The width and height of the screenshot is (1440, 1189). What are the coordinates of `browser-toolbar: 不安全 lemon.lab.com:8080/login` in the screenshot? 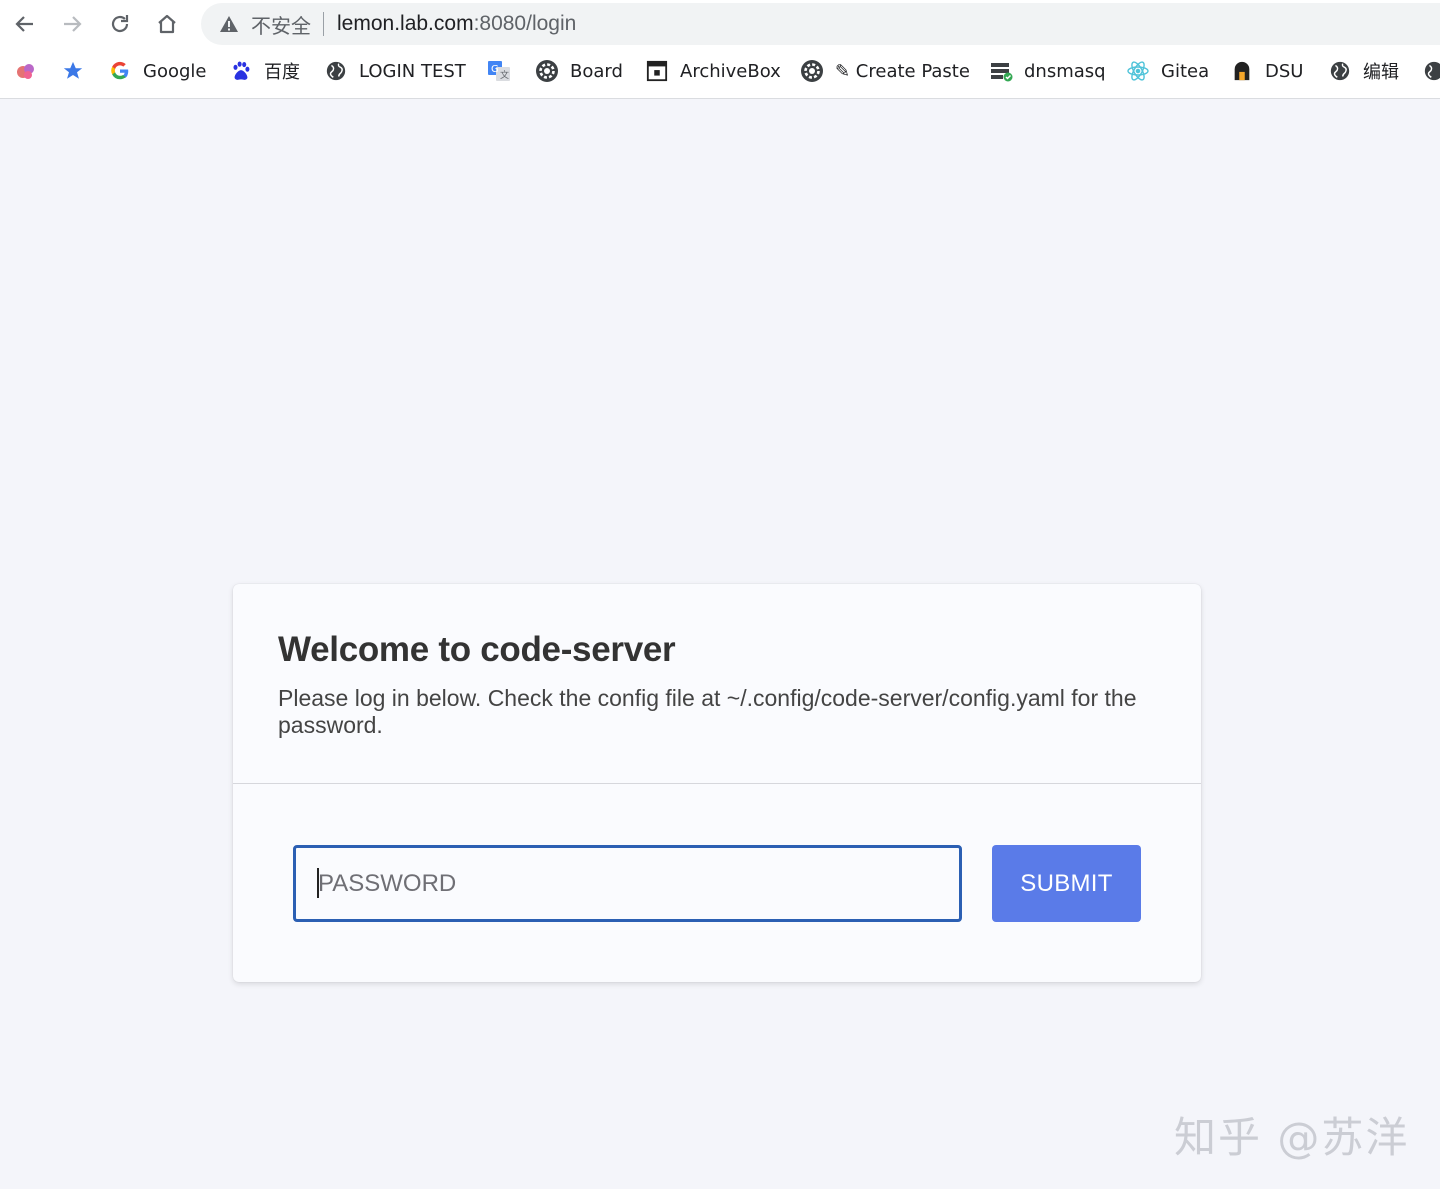 It's located at (720, 24).